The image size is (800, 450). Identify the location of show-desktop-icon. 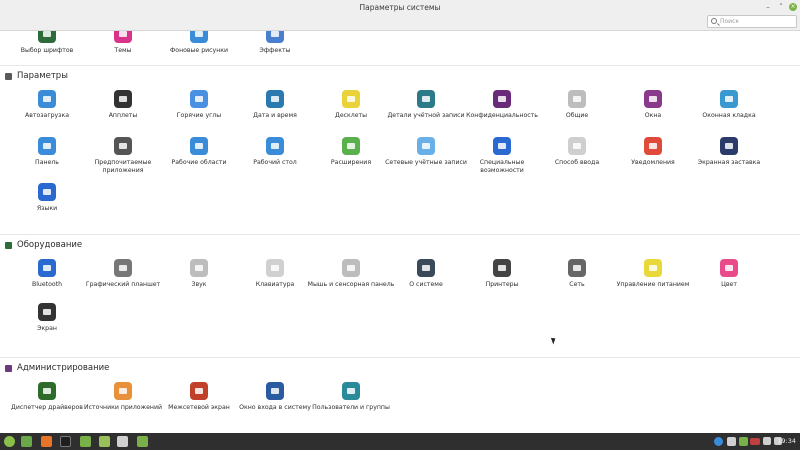
(26, 441).